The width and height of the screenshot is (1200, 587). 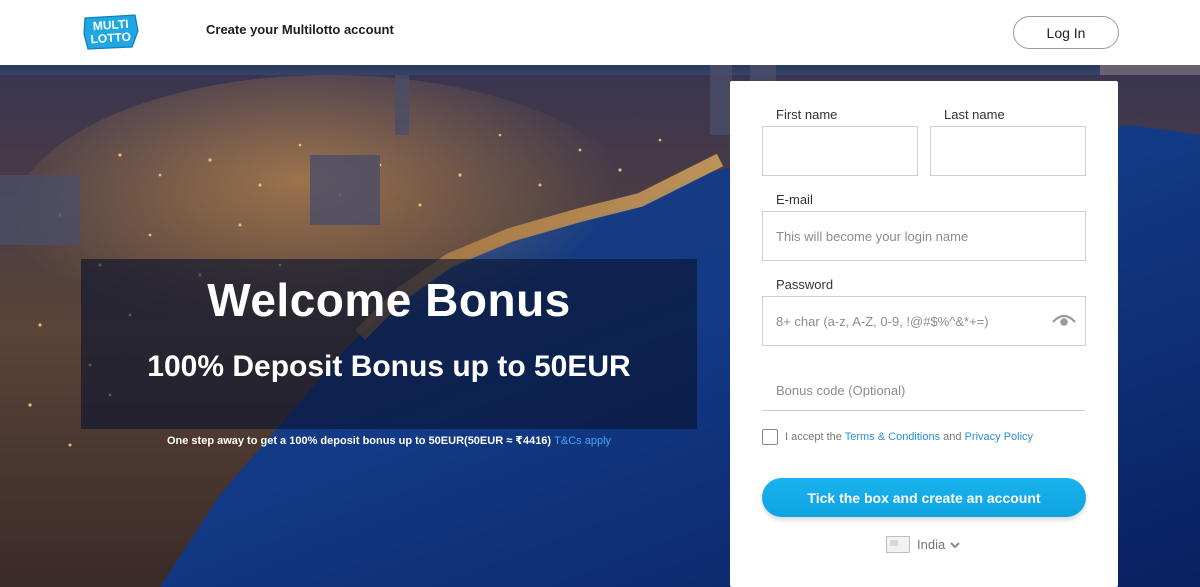 What do you see at coordinates (805, 284) in the screenshot?
I see `password-label: Password` at bounding box center [805, 284].